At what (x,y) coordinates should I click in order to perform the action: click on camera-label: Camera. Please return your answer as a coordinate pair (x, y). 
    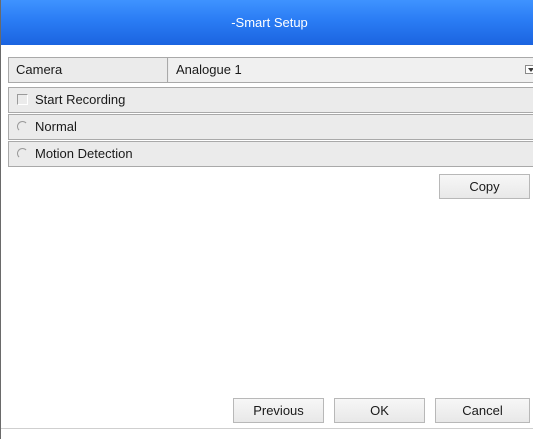
    Looking at the image, I should click on (88, 70).